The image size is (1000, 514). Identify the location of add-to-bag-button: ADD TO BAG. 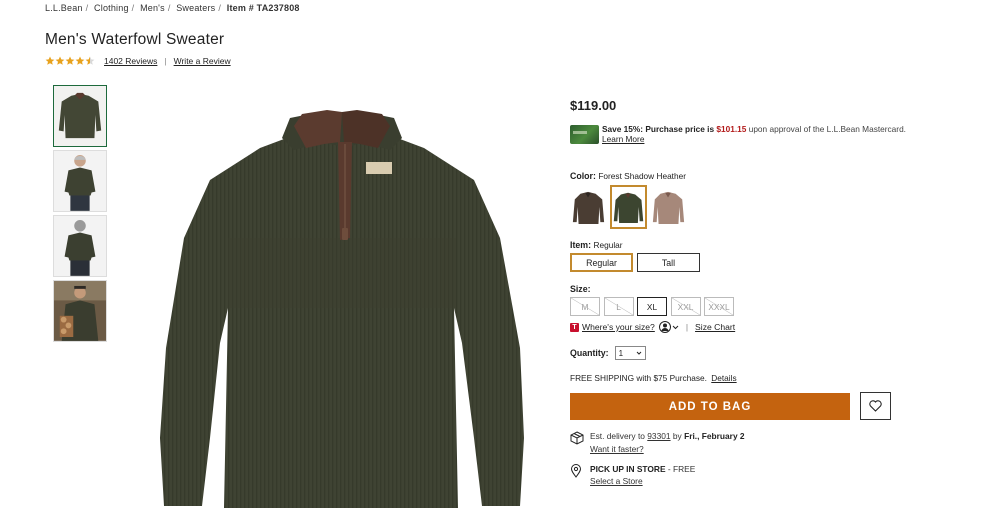
(710, 406).